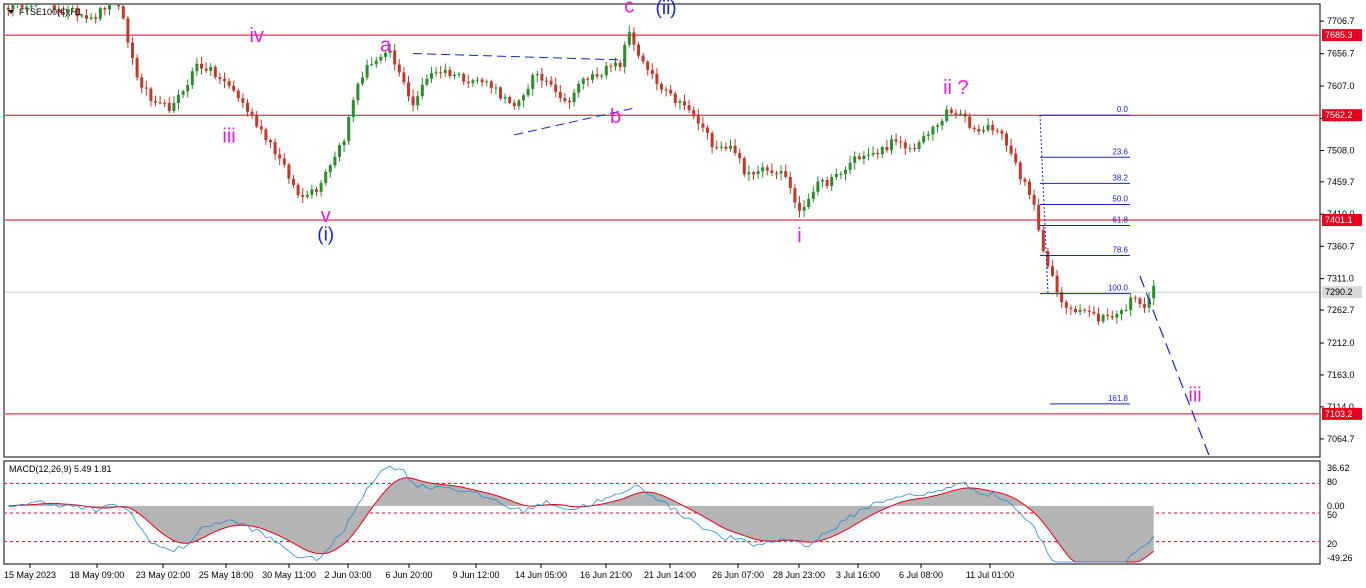  What do you see at coordinates (1339, 292) in the screenshot?
I see `price-level-tag-label: 7290.2` at bounding box center [1339, 292].